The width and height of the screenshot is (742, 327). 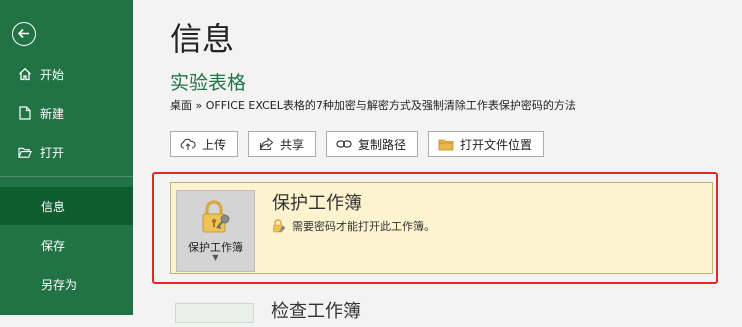 I want to click on share-label: 共享, so click(x=292, y=144).